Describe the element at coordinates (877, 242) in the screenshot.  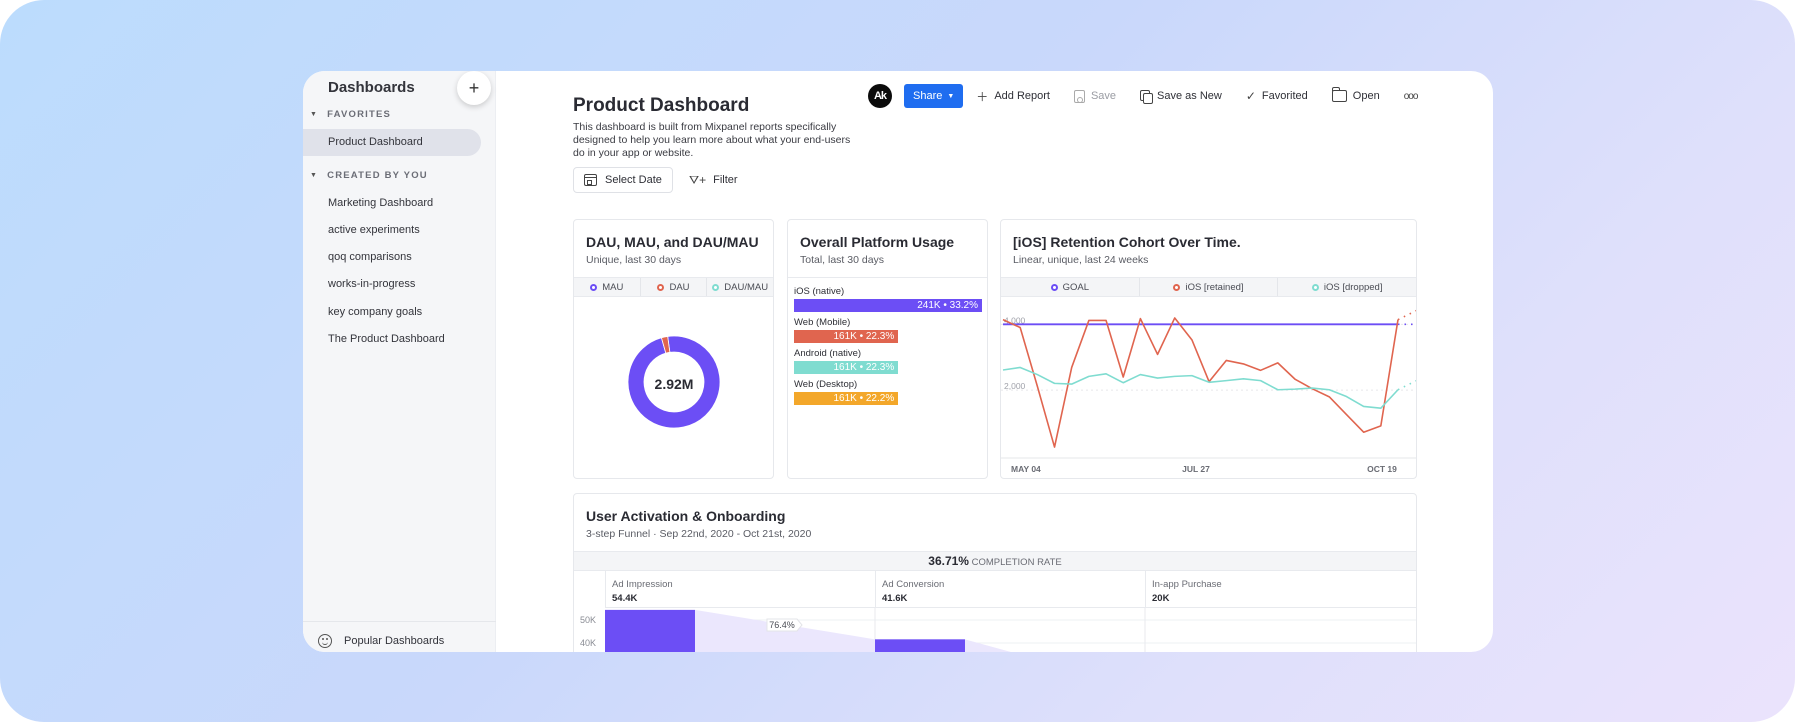
I see `card-title: Overall Platform Usage` at that location.